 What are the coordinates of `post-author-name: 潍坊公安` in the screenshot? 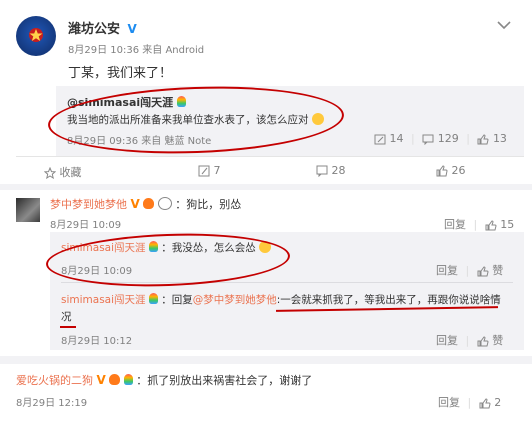 It's located at (94, 29).